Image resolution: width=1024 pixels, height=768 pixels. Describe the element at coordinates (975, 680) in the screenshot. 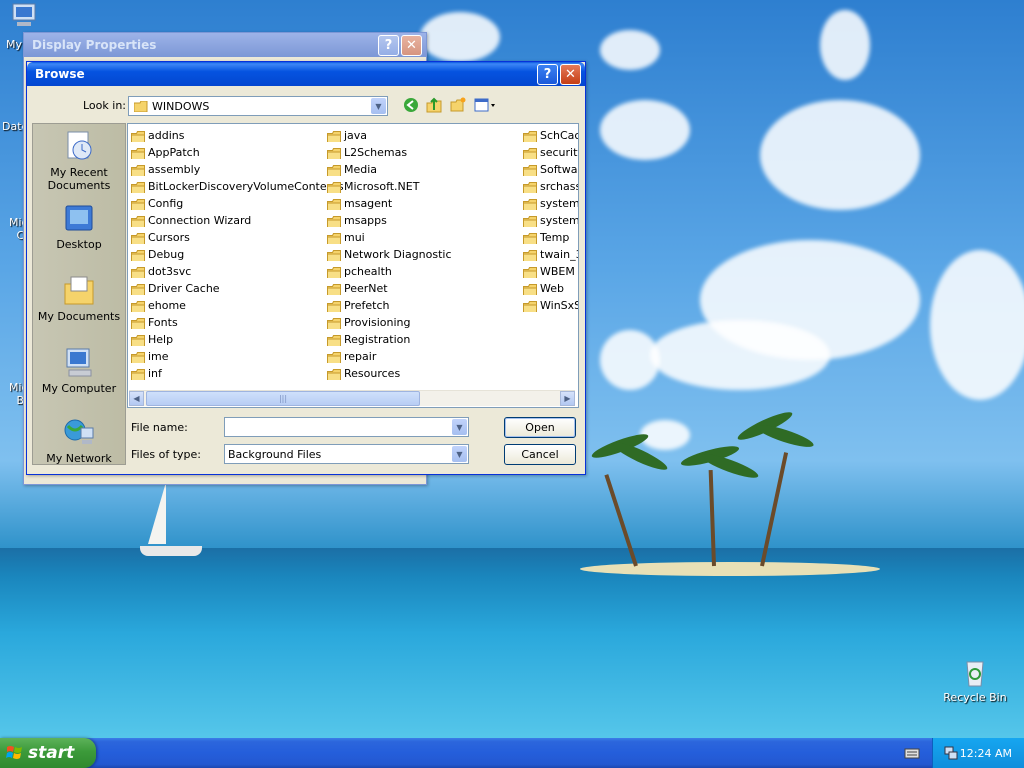

I see `recycle-bin: Recycle Bin` at that location.